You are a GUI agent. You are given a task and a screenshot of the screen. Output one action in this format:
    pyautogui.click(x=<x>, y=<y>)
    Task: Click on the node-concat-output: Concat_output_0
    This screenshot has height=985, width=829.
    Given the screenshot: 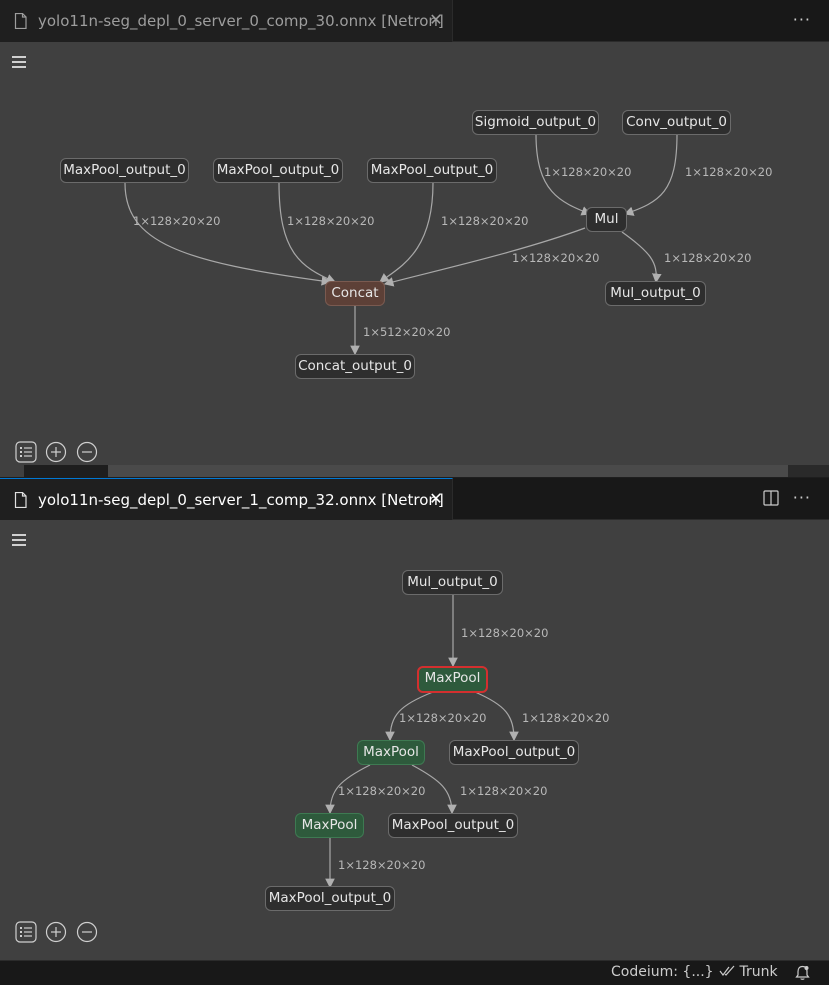 What is the action you would take?
    pyautogui.click(x=355, y=366)
    